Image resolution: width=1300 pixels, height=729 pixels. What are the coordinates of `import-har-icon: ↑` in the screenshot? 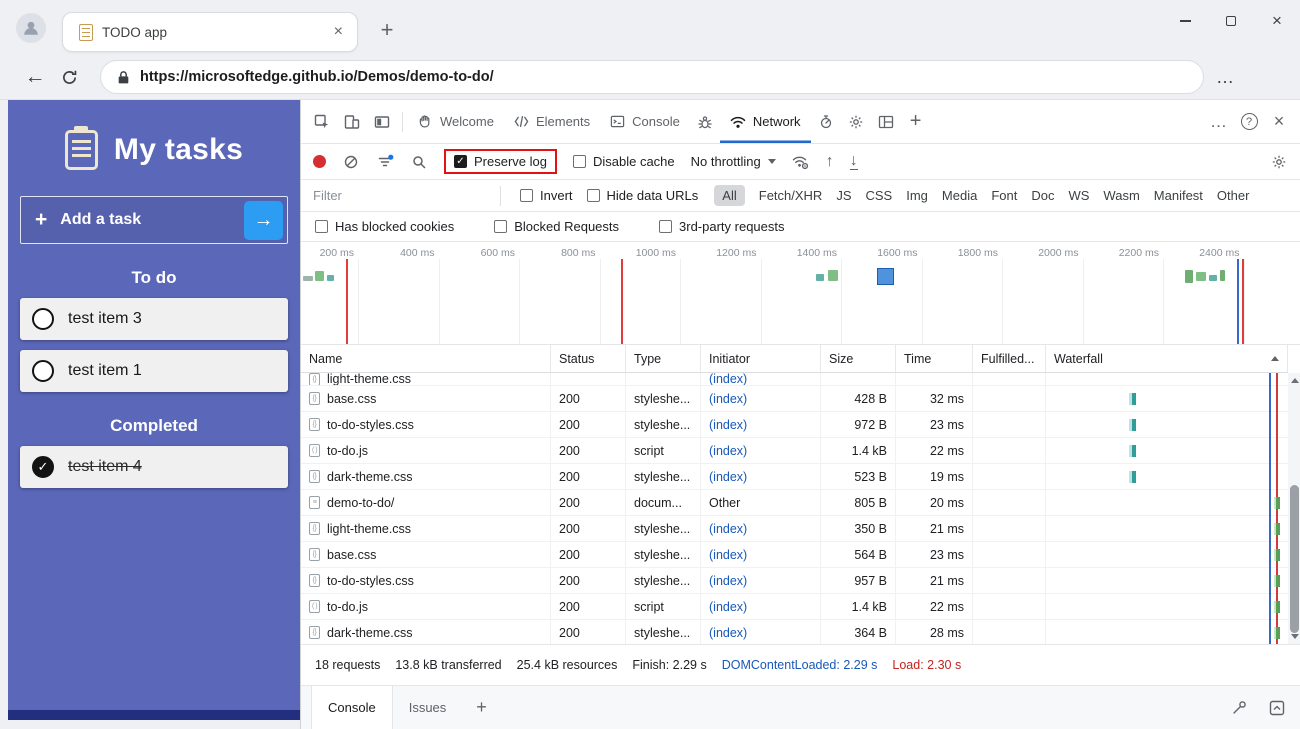 It's located at (830, 161).